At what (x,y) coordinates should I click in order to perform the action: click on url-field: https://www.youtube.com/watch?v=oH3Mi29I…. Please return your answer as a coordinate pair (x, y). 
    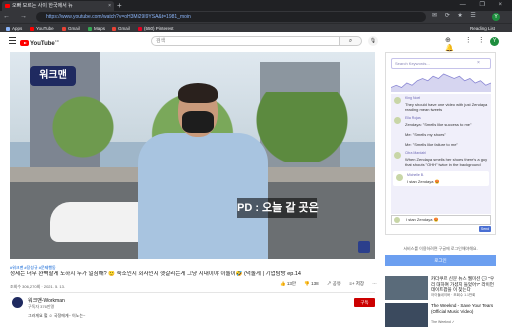
    Looking at the image, I should click on (231, 17).